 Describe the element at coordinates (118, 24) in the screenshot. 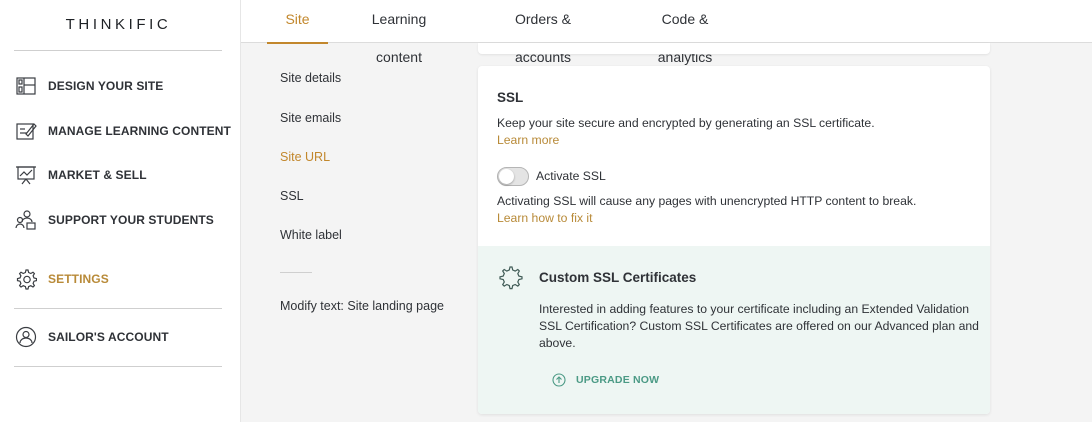

I see `logo: THINKIFIC` at that location.